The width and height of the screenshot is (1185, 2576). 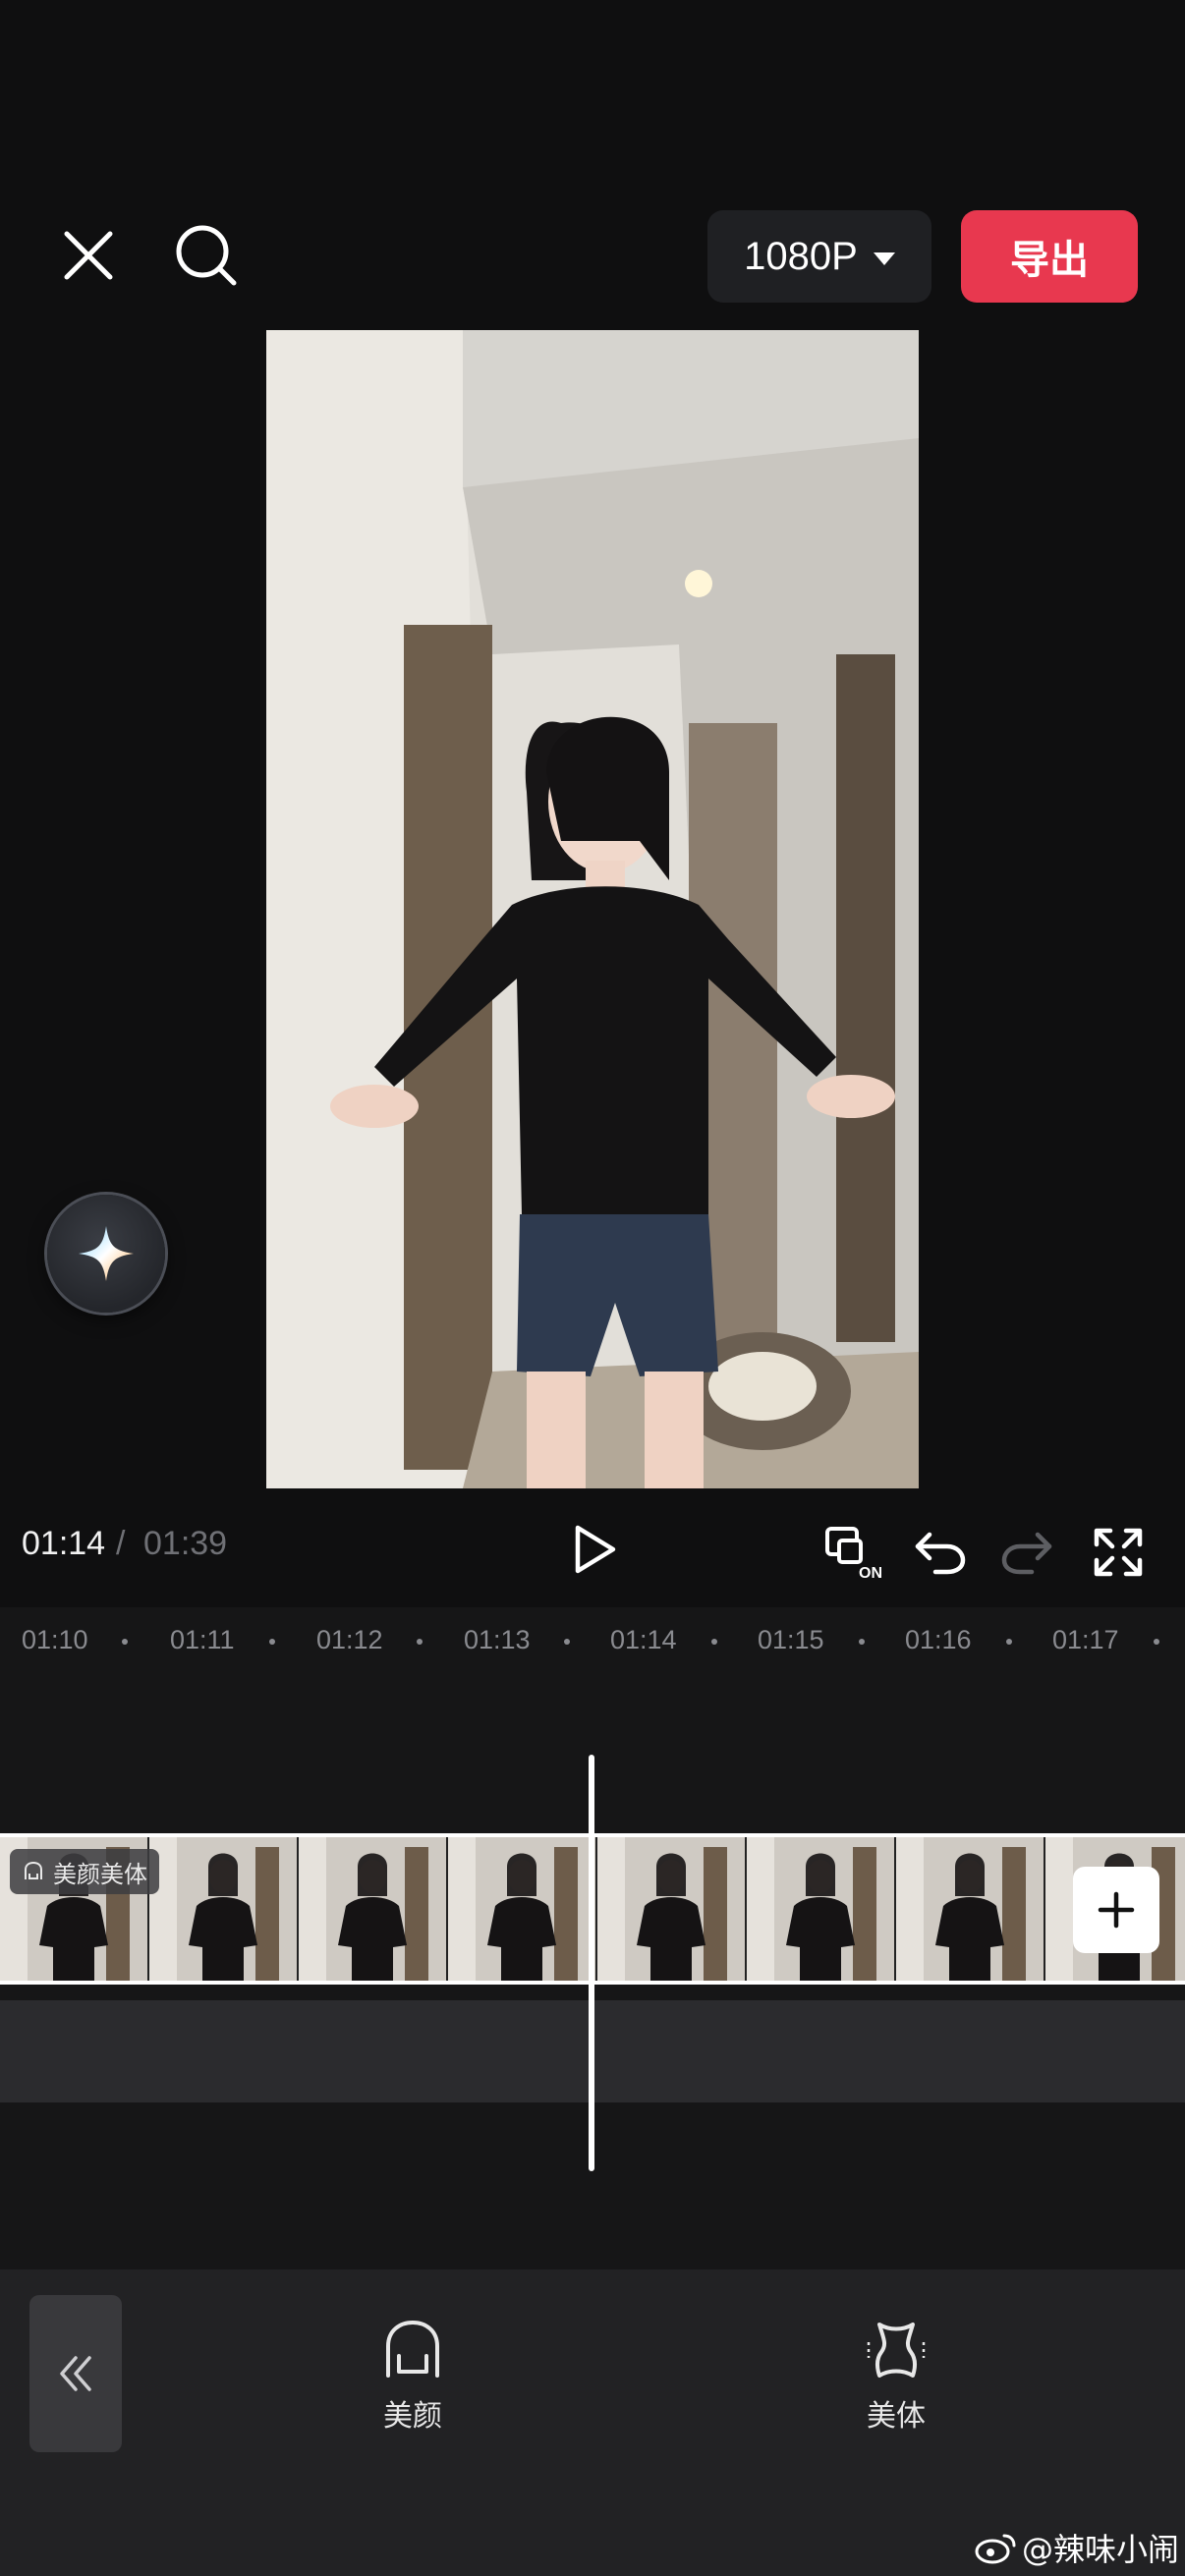 What do you see at coordinates (498, 1639) in the screenshot?
I see `ruler-label: 01:13` at bounding box center [498, 1639].